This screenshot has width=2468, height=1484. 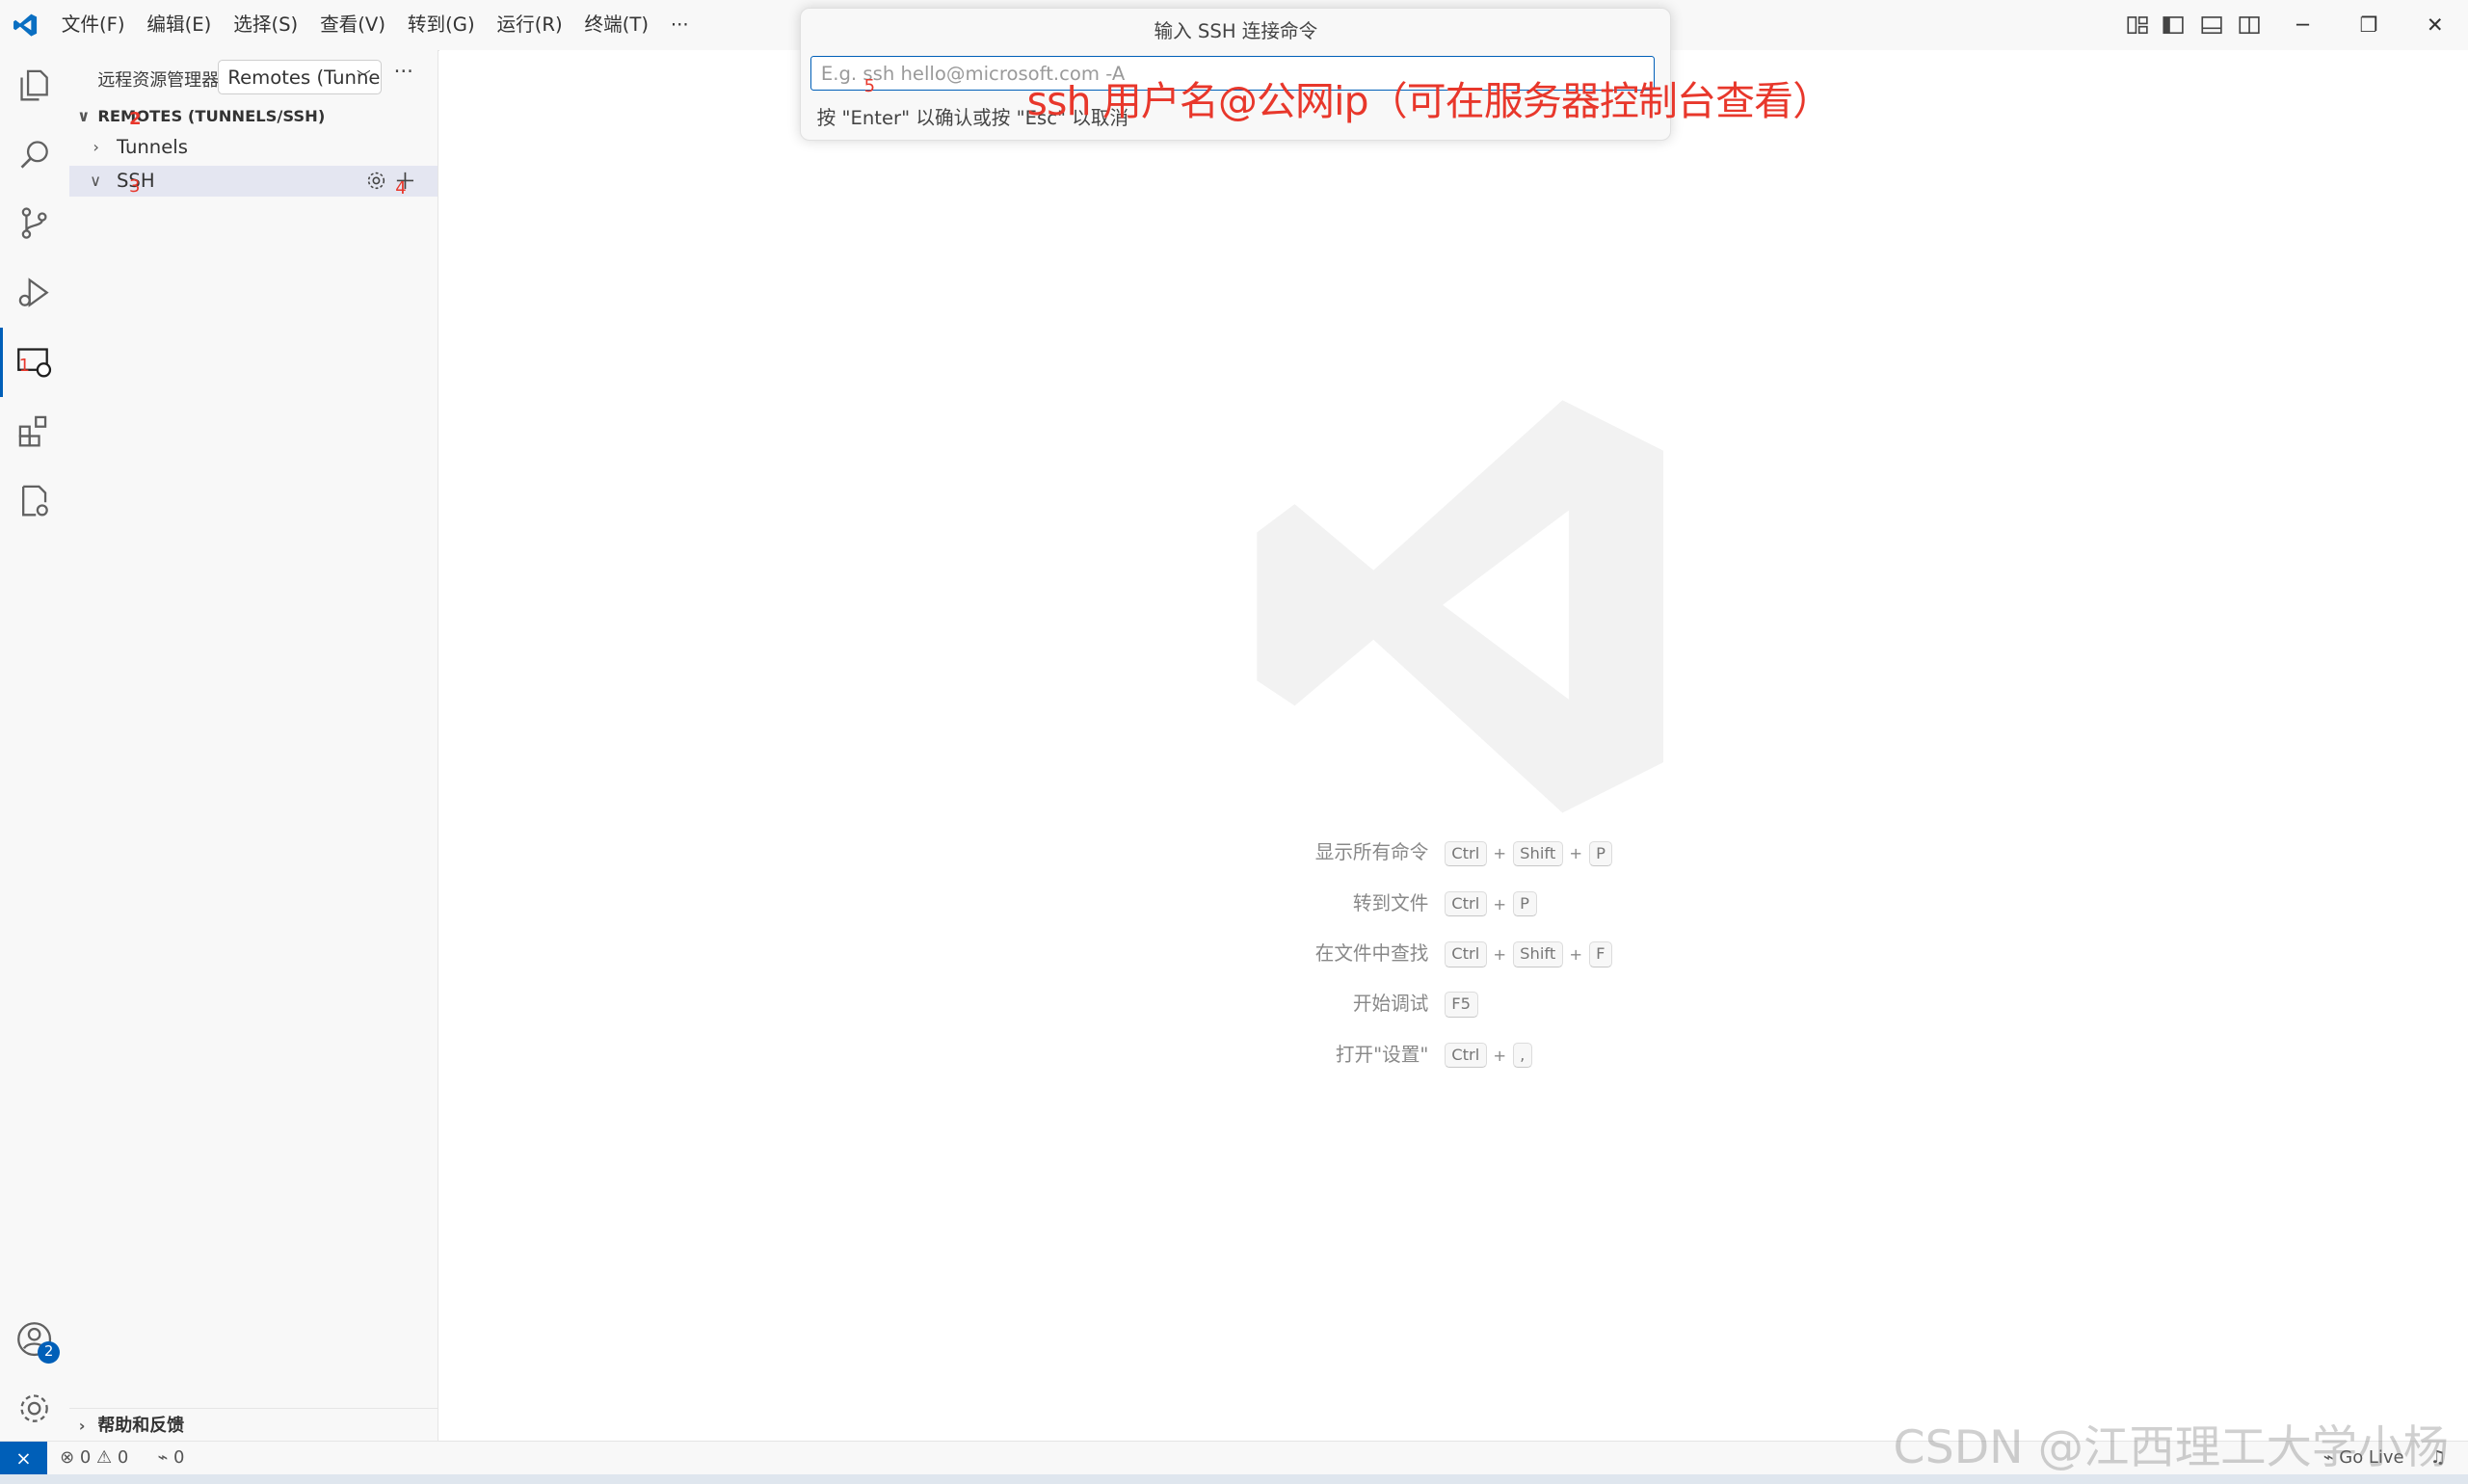 What do you see at coordinates (529, 25) in the screenshot?
I see `menu-item: 运行(R)` at bounding box center [529, 25].